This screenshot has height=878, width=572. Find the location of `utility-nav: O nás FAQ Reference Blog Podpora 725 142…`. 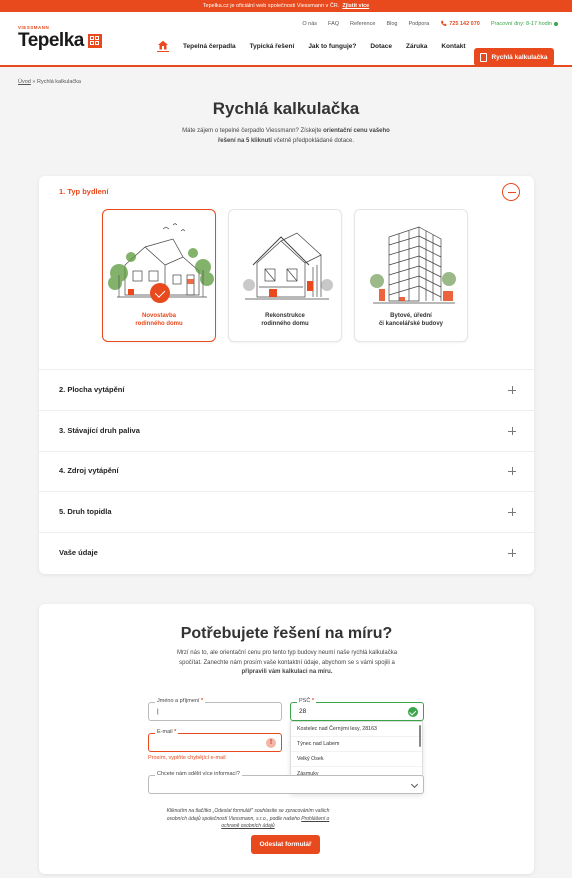

utility-nav: O nás FAQ Reference Blog Podpora 725 142… is located at coordinates (430, 23).